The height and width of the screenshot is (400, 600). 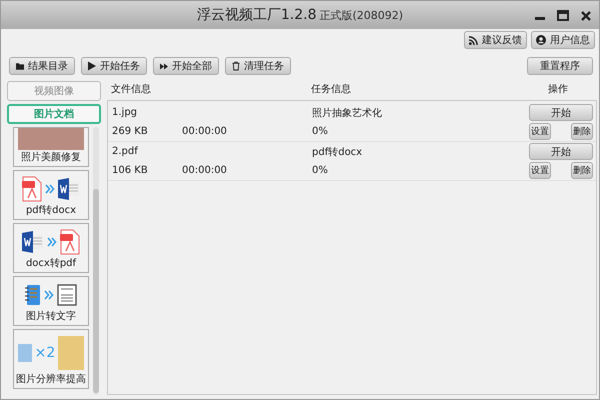 What do you see at coordinates (347, 113) in the screenshot?
I see `task-name: 照片抽象艺术化` at bounding box center [347, 113].